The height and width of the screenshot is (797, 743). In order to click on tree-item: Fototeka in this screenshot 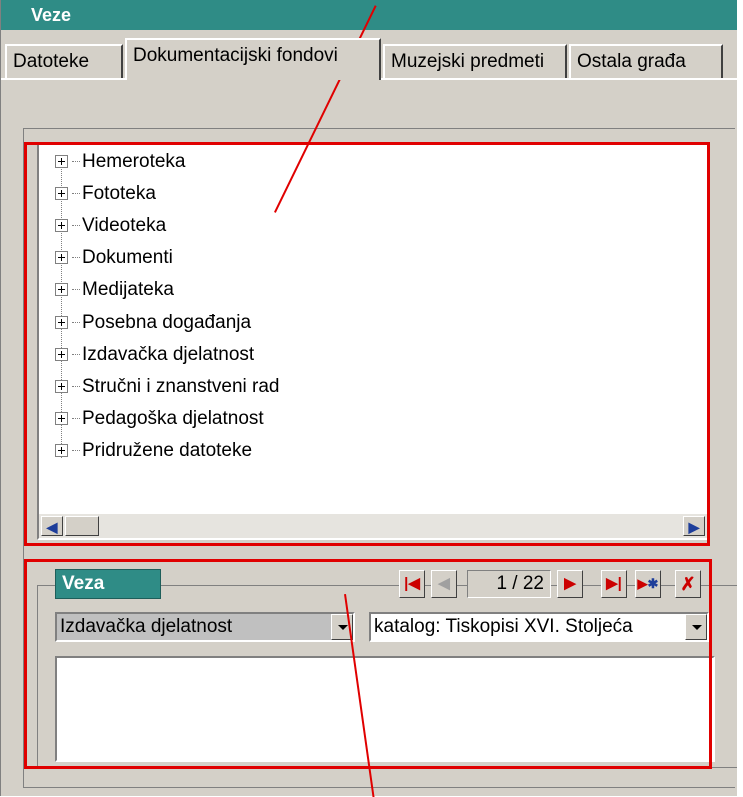, I will do `click(105, 194)`.